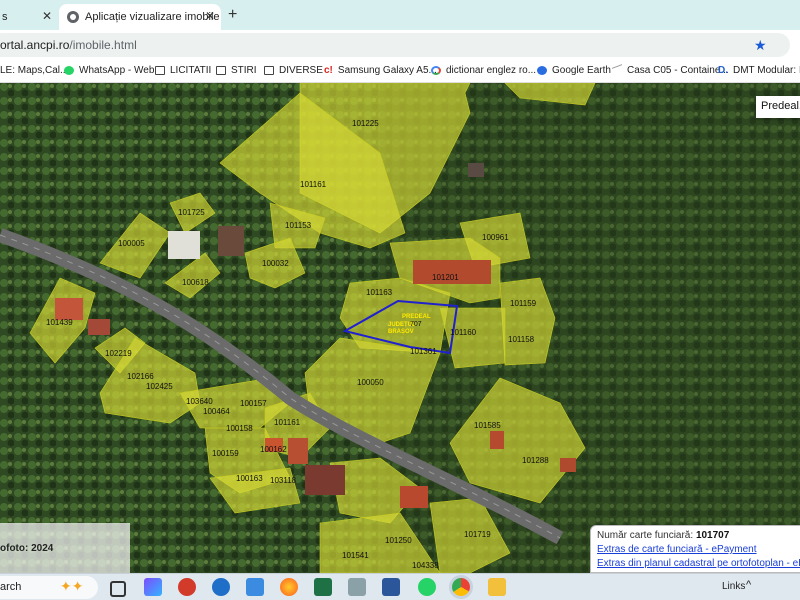 The height and width of the screenshot is (600, 800). What do you see at coordinates (748, 585) in the screenshot?
I see `tray-chevron-icon: ^` at bounding box center [748, 585].